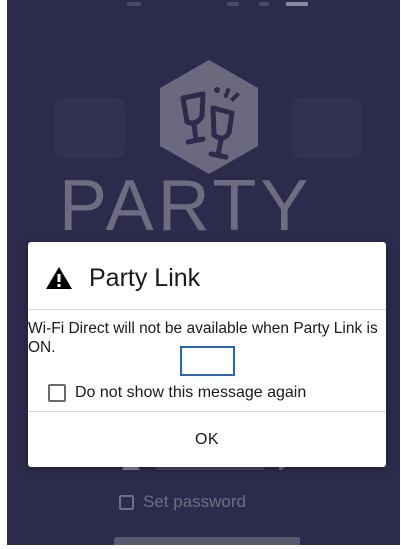  Describe the element at coordinates (190, 393) in the screenshot. I see `dont-show-again-label: Do not show this message again` at that location.